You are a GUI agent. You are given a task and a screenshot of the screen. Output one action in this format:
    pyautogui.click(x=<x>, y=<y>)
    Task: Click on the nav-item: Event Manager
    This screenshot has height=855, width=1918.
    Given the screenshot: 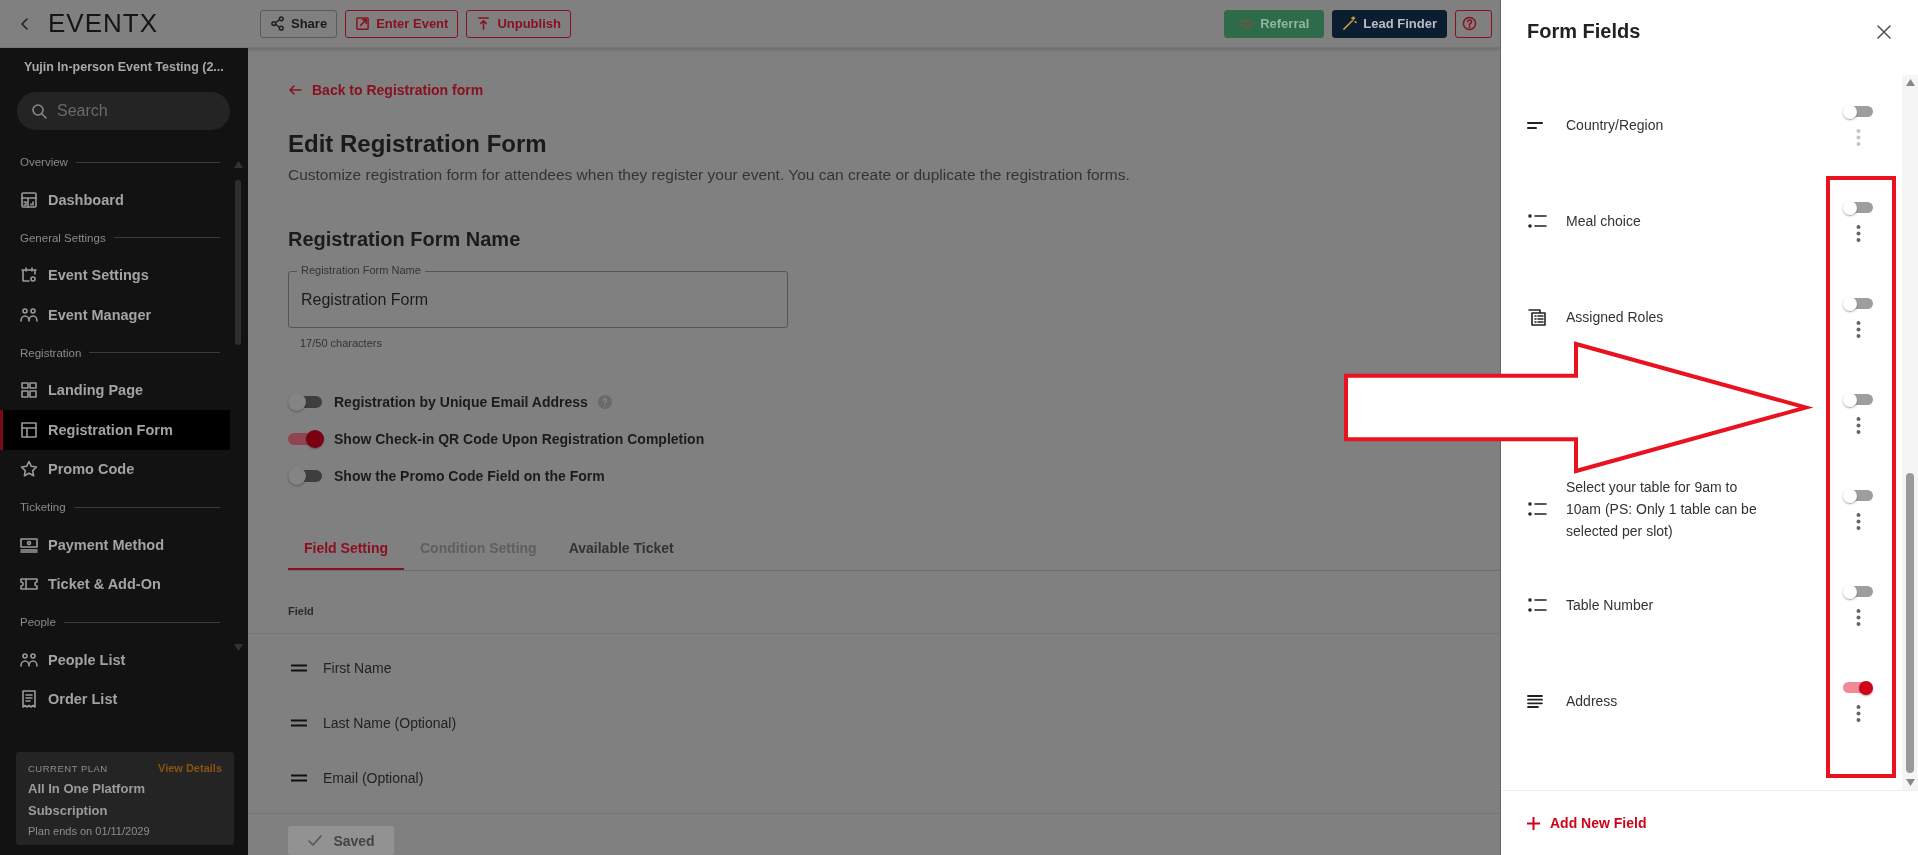 What is the action you would take?
    pyautogui.click(x=115, y=315)
    